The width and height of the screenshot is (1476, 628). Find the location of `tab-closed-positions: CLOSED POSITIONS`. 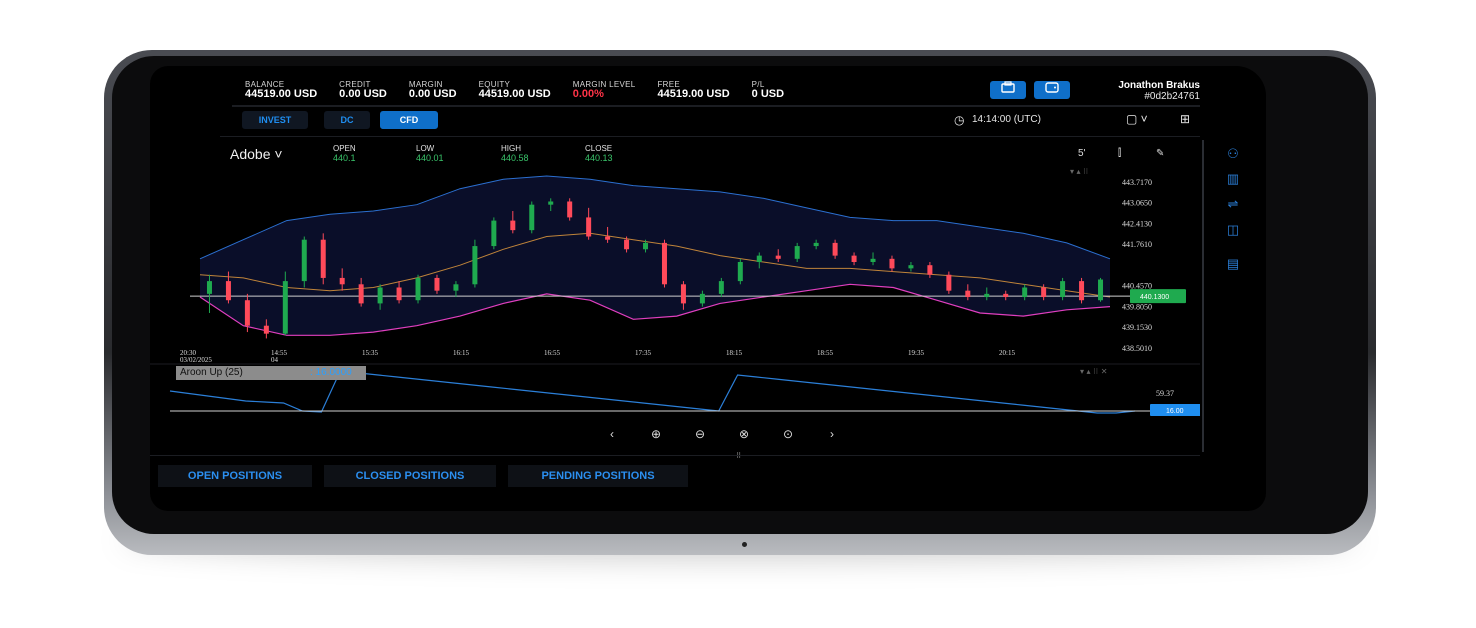

tab-closed-positions: CLOSED POSITIONS is located at coordinates (410, 476).